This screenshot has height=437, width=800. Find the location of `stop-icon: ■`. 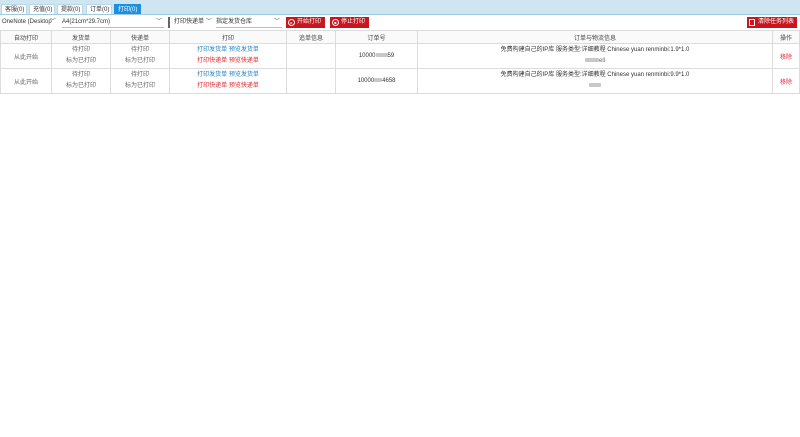

stop-icon: ■ is located at coordinates (335, 22).